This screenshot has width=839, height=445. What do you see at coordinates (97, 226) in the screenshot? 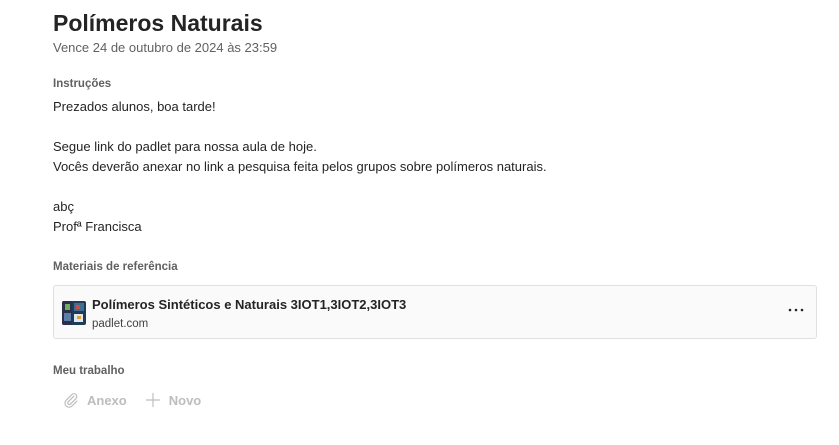
I see `instructions-line: Profª Francisca` at bounding box center [97, 226].